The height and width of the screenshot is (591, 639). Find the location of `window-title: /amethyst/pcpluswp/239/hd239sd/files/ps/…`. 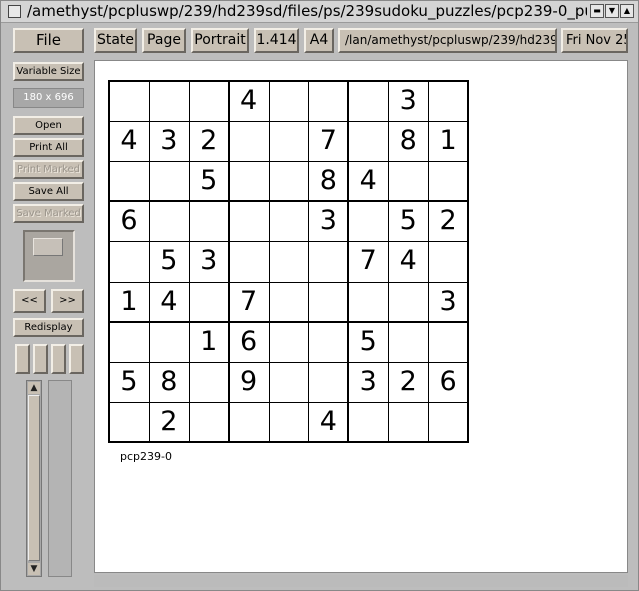

window-title: /amethyst/pcpluswp/239/hd239sd/files/ps/… is located at coordinates (307, 11).